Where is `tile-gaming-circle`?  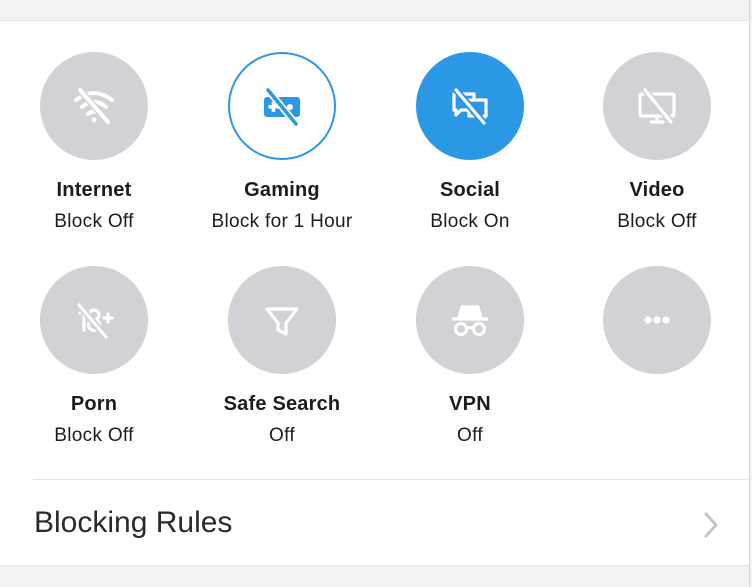 tile-gaming-circle is located at coordinates (282, 106).